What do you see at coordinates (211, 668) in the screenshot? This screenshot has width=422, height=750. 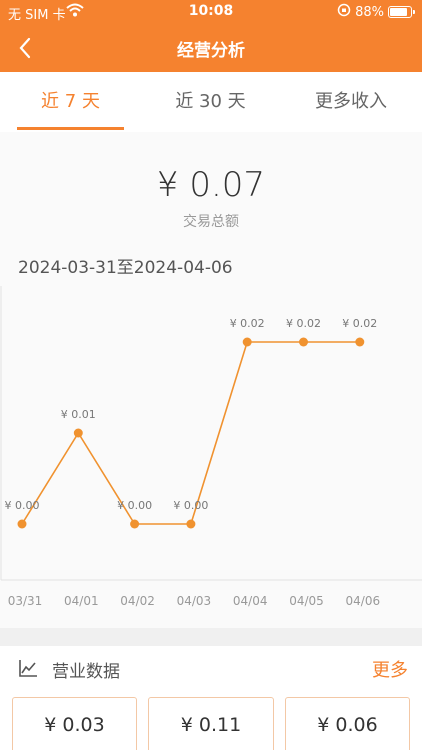 I see `business-section-header: 营业数据 更多` at bounding box center [211, 668].